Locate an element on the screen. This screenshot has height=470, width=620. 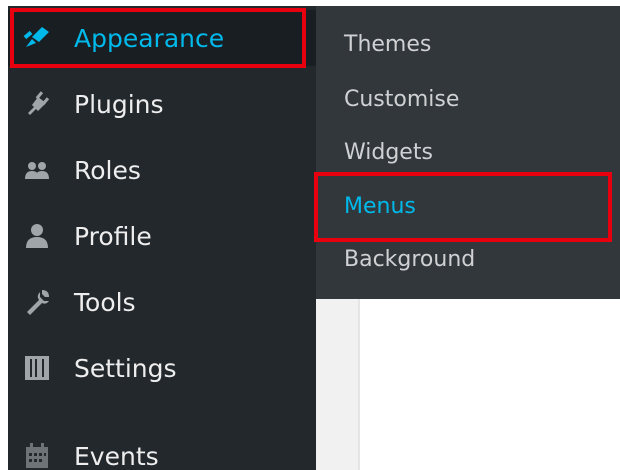
calendar-icon is located at coordinates (37, 454).